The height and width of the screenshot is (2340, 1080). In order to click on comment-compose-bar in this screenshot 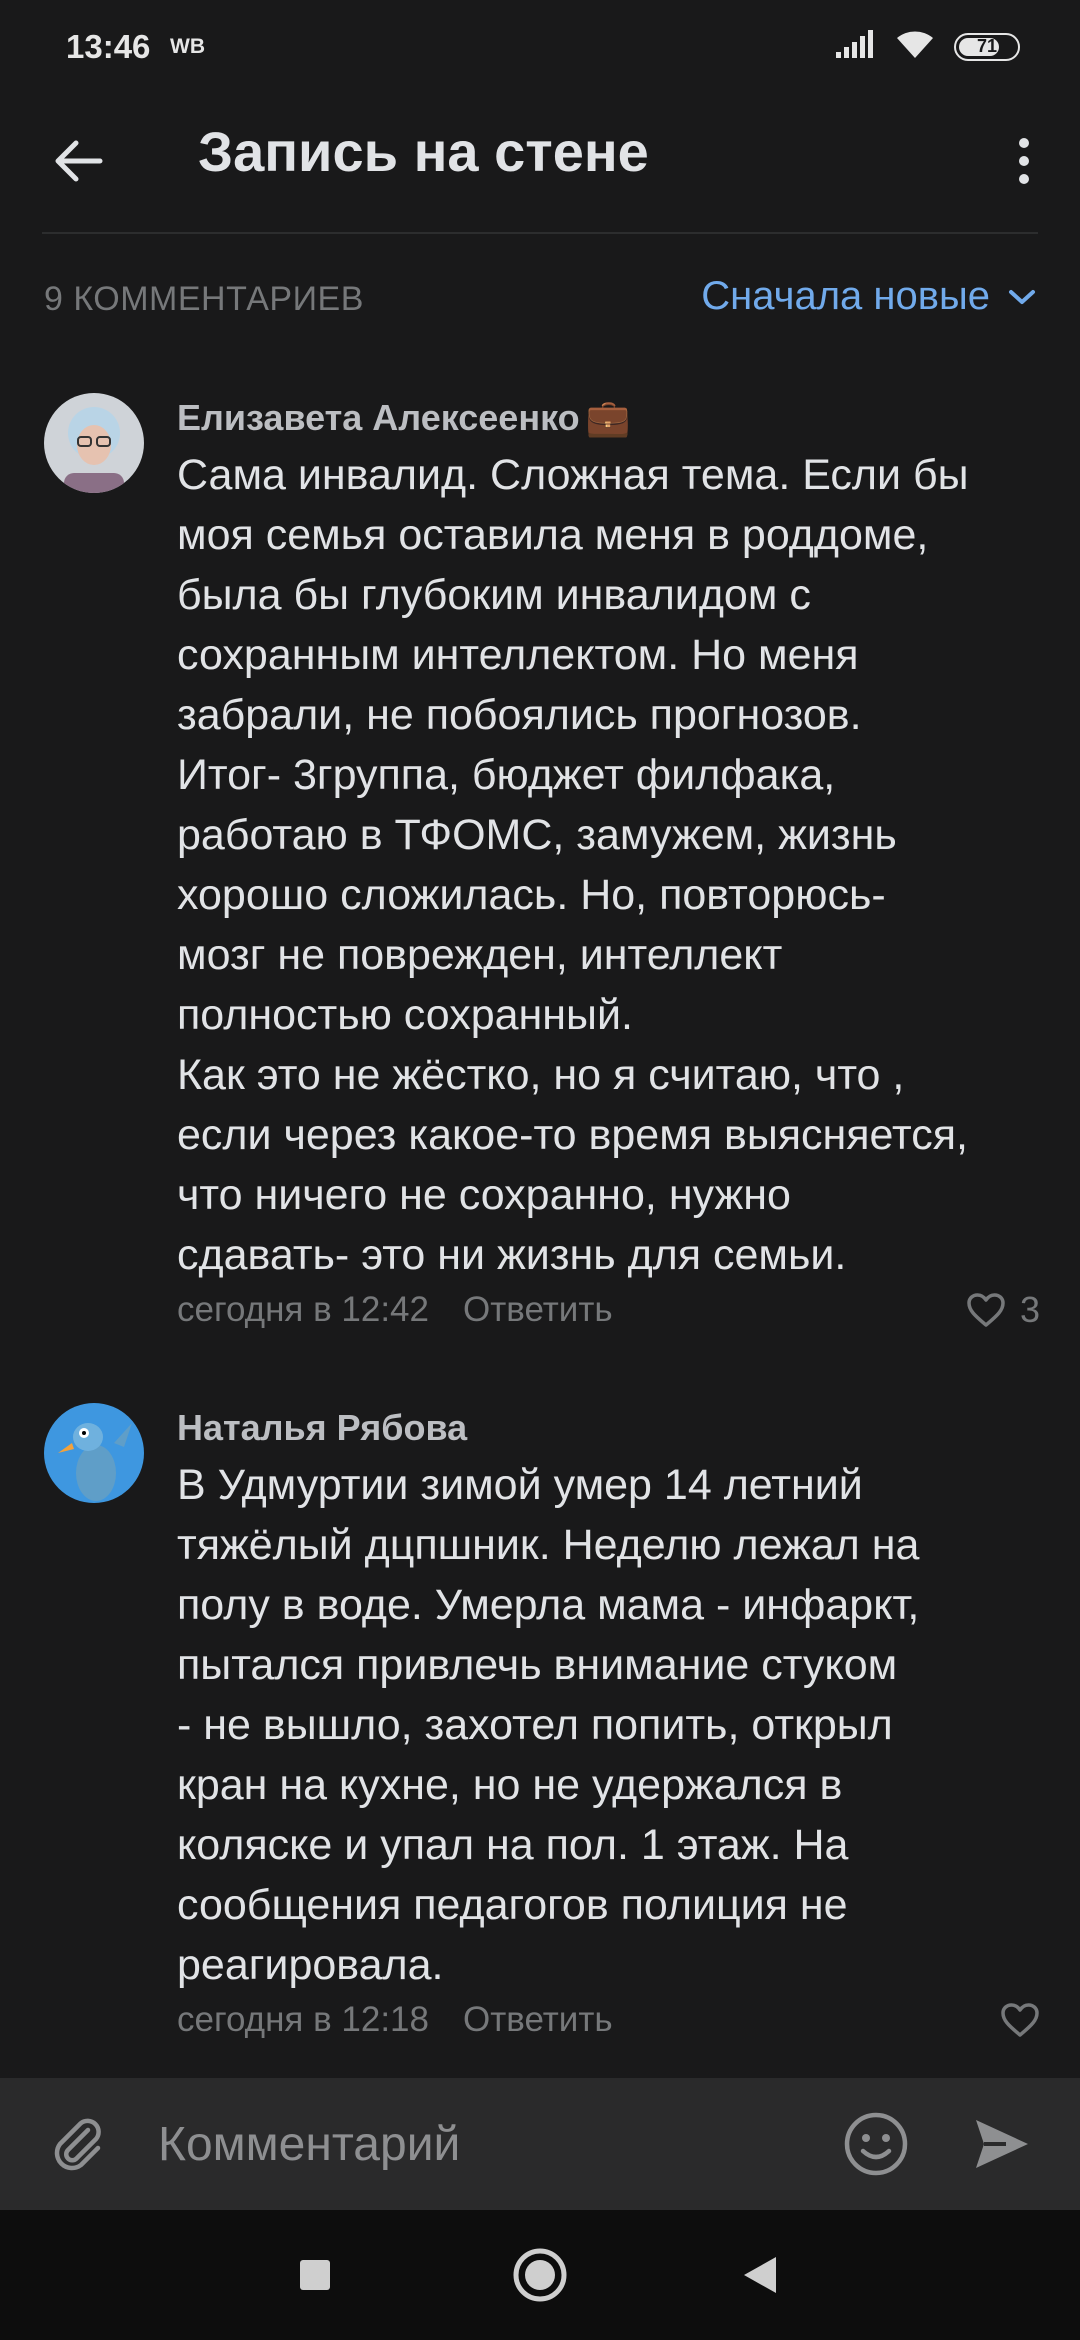, I will do `click(540, 2144)`.